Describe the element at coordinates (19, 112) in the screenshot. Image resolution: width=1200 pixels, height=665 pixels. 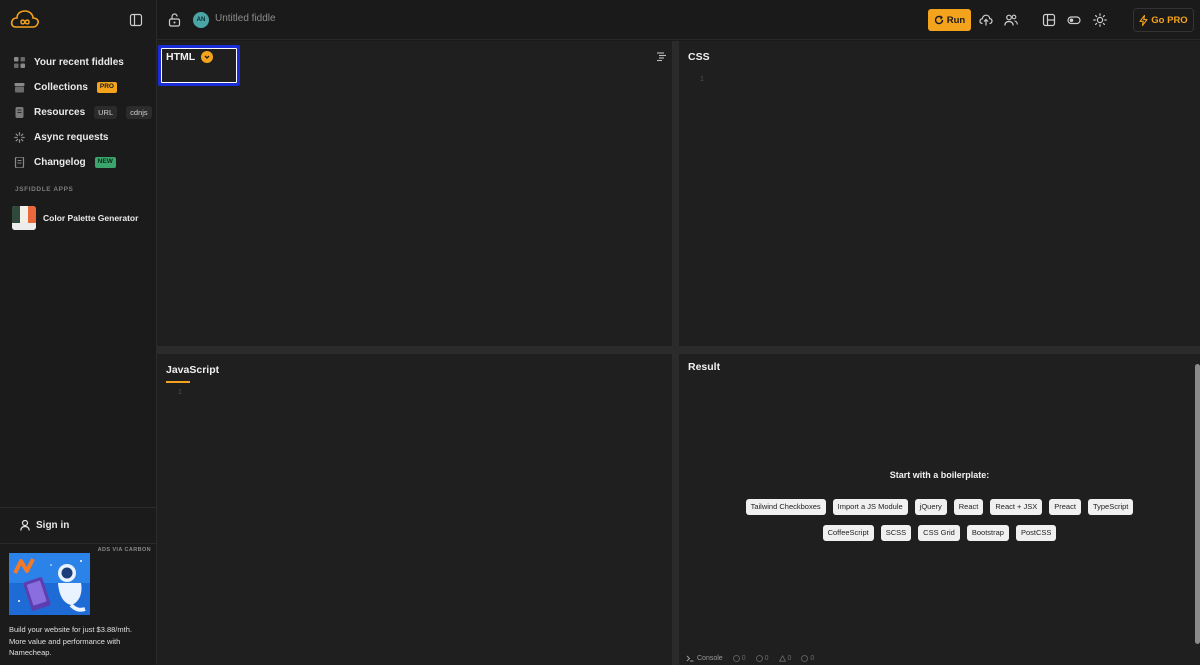
I see `file-stack-icon` at that location.